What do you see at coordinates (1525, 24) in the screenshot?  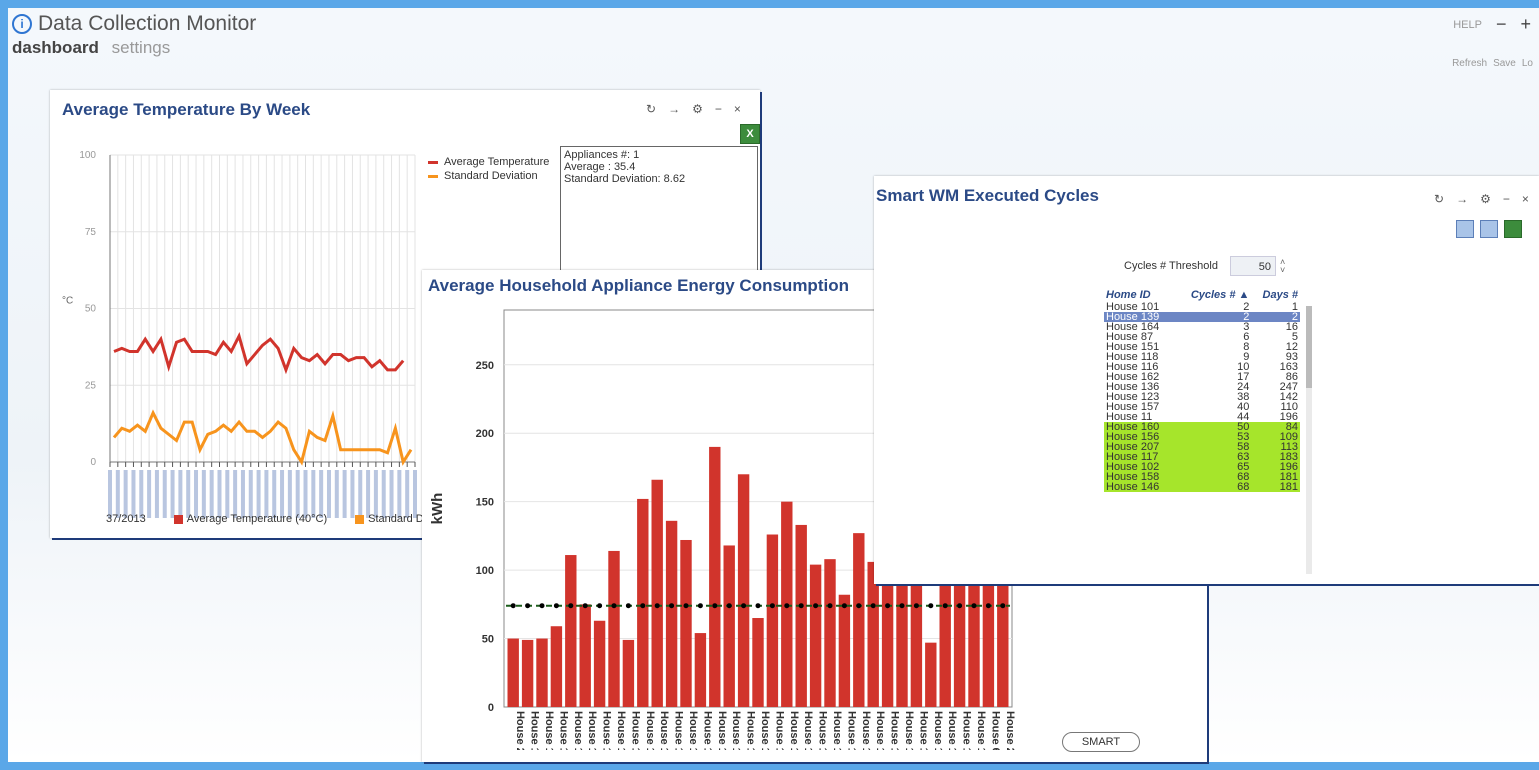 I see `add-icon: +` at bounding box center [1525, 24].